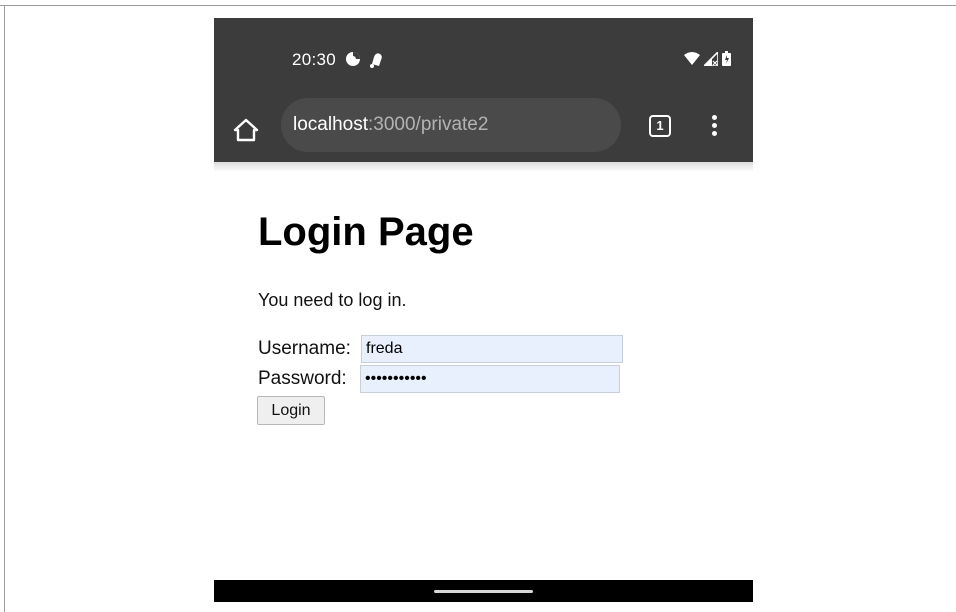  Describe the element at coordinates (428, 124) in the screenshot. I see `url-path: :3000/private2` at that location.